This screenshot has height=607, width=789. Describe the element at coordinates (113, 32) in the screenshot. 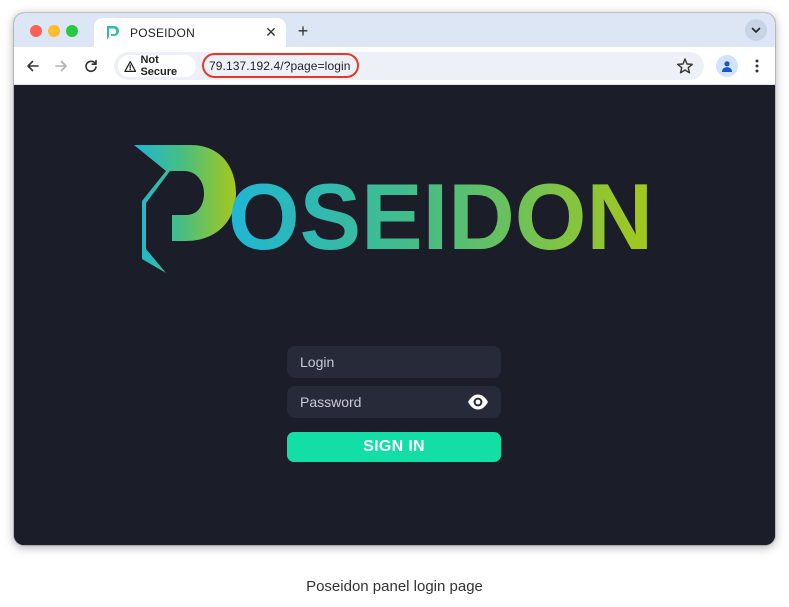

I see `poseidon-favicon-icon` at that location.